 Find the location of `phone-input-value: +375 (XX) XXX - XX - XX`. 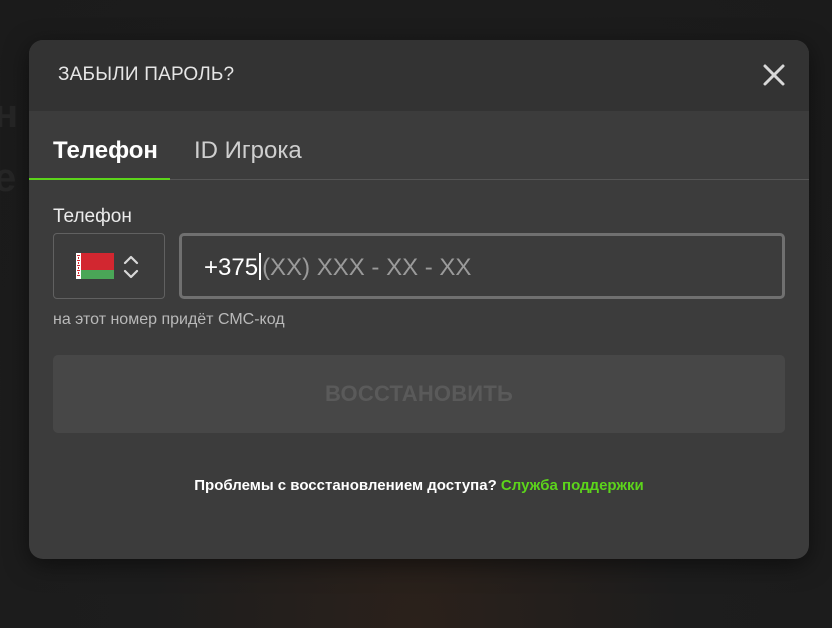

phone-input-value: +375 (XX) XXX - XX - XX is located at coordinates (337, 267).